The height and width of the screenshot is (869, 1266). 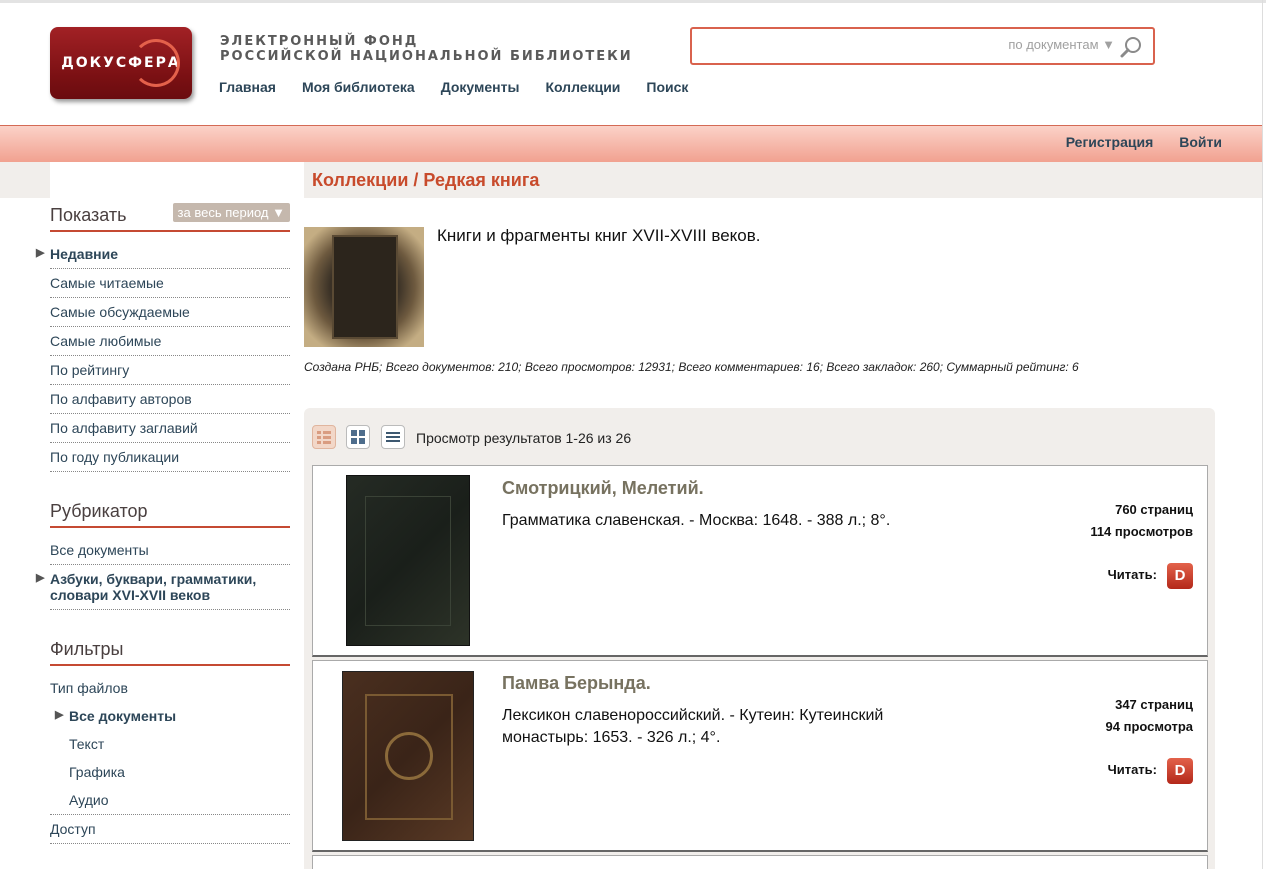 What do you see at coordinates (170, 283) in the screenshot?
I see `show-item-most-read: Самые читаемые` at bounding box center [170, 283].